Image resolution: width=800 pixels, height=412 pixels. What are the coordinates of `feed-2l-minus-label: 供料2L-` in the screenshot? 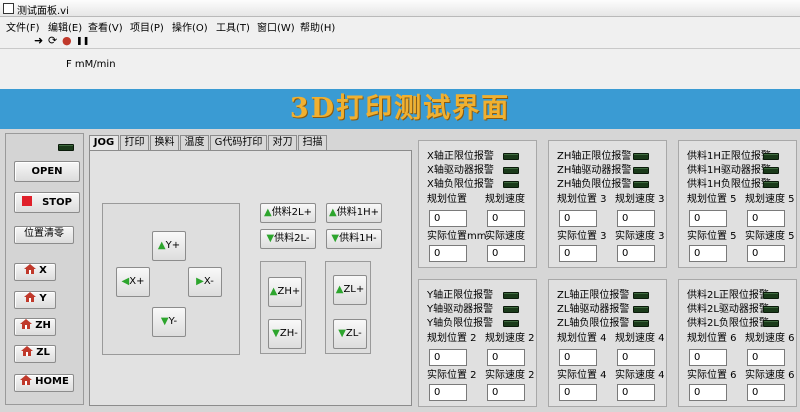 It's located at (292, 238).